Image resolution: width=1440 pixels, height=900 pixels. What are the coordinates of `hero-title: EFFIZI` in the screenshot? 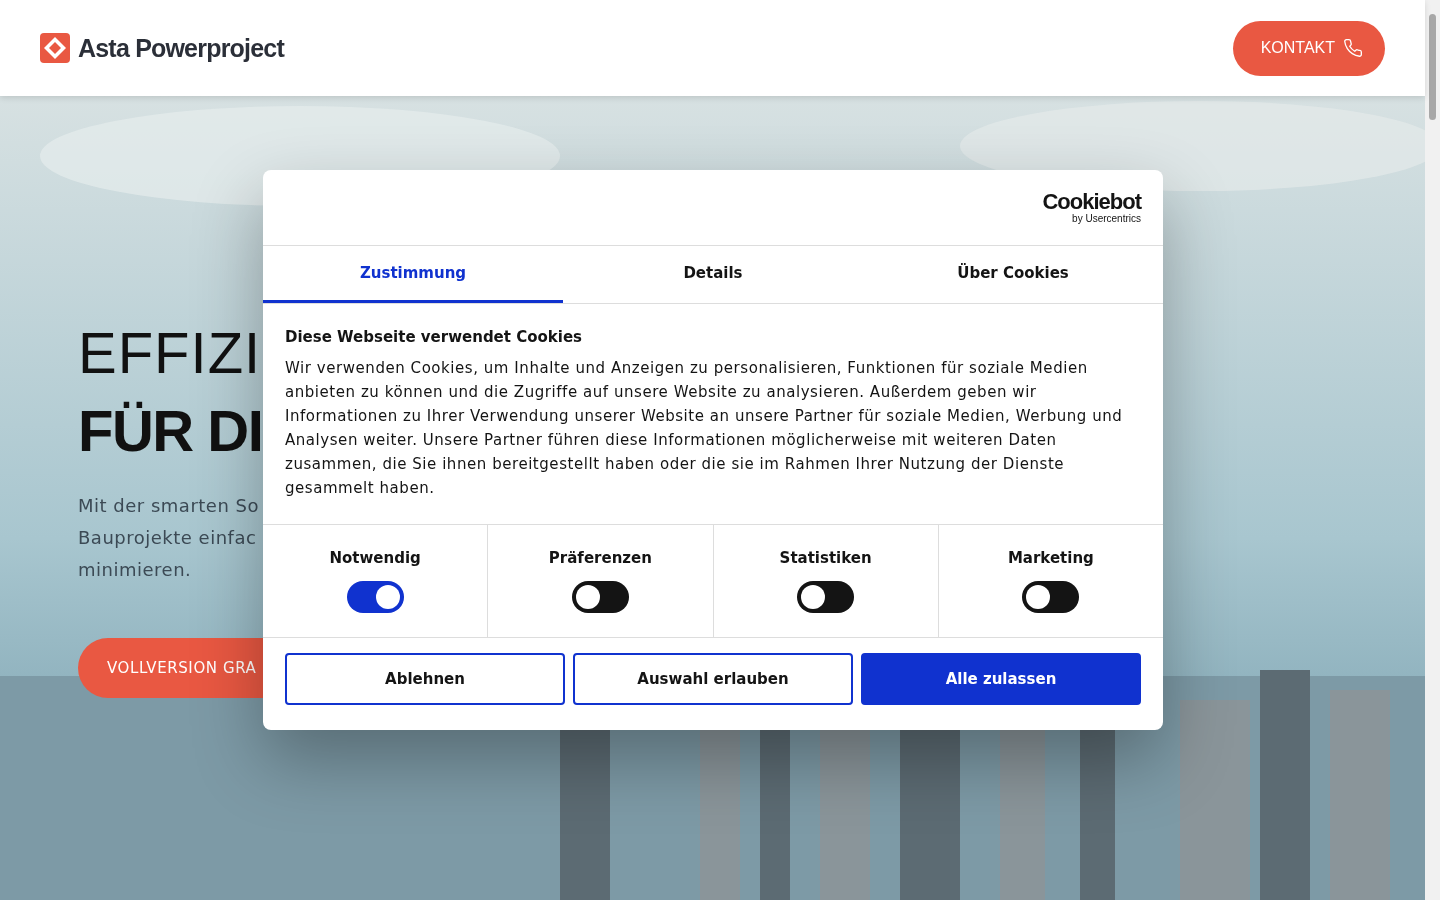 It's located at (170, 353).